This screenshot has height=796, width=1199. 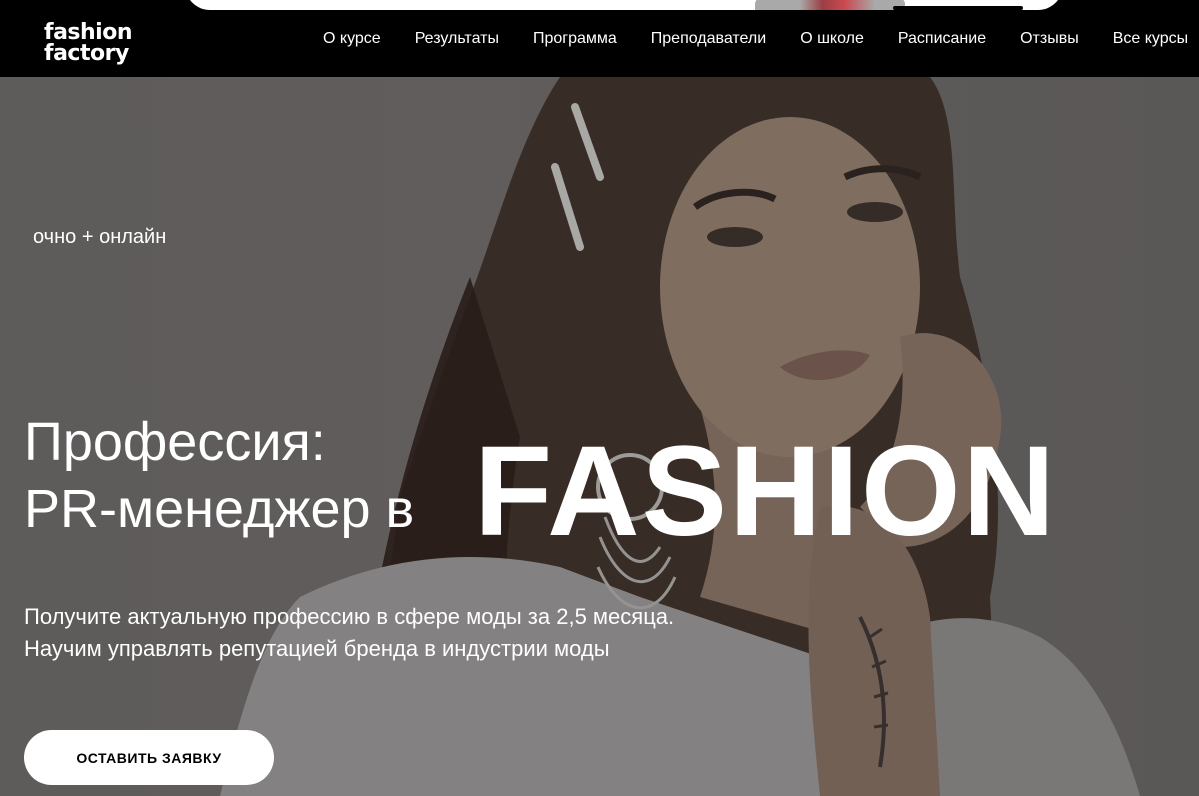 I want to click on format-tag: очно + онлайн, so click(x=100, y=237).